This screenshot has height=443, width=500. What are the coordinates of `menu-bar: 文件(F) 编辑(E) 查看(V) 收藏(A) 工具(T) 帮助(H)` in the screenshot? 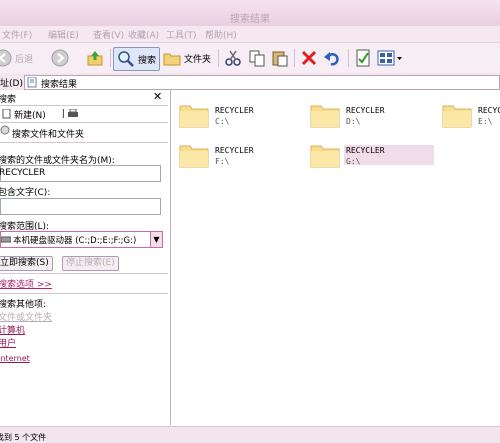 It's located at (250, 34).